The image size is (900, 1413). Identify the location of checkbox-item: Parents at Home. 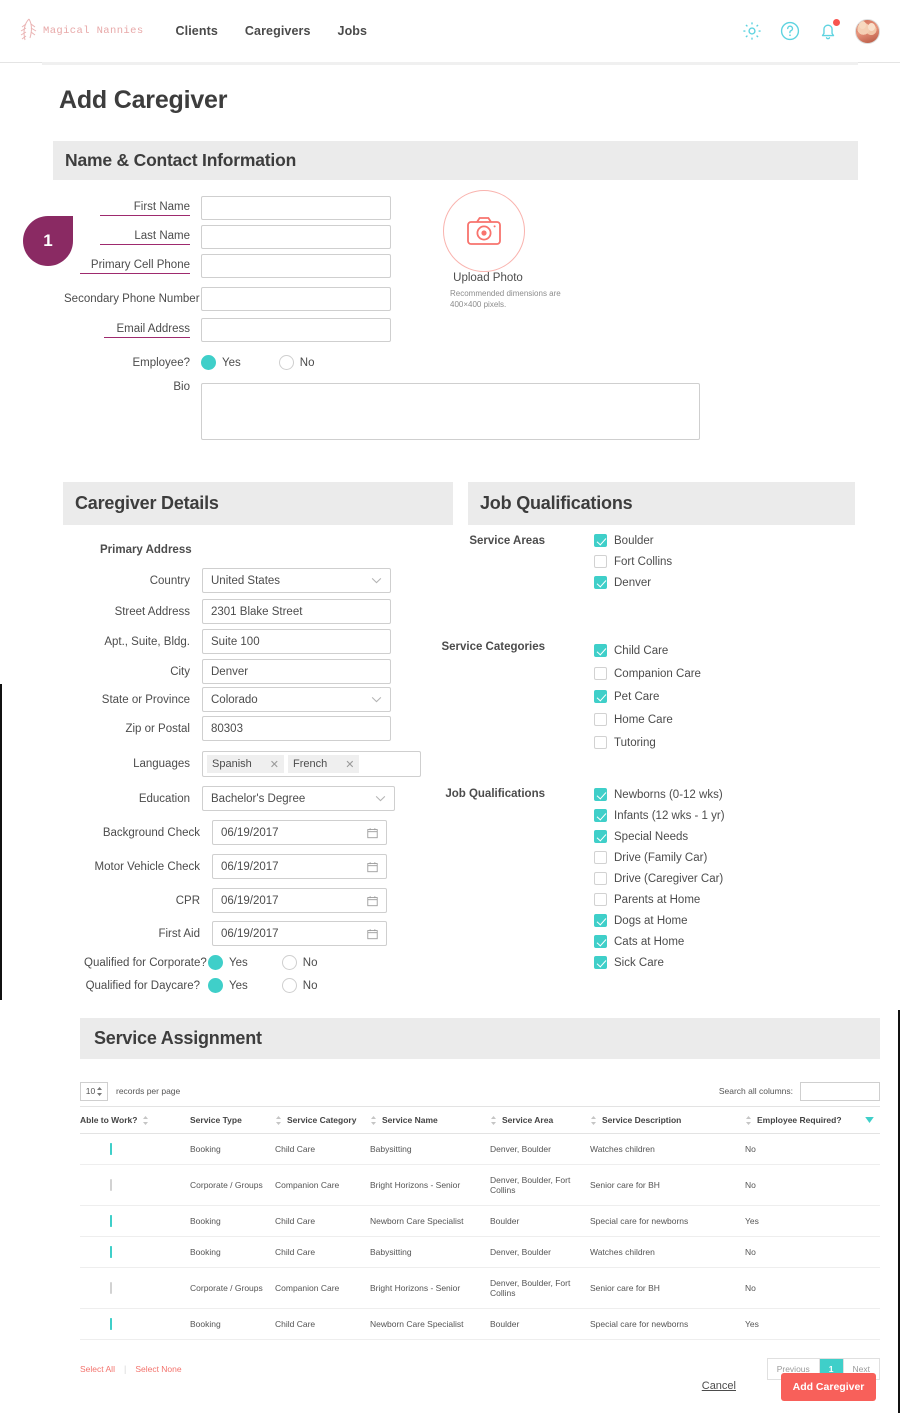
(659, 899).